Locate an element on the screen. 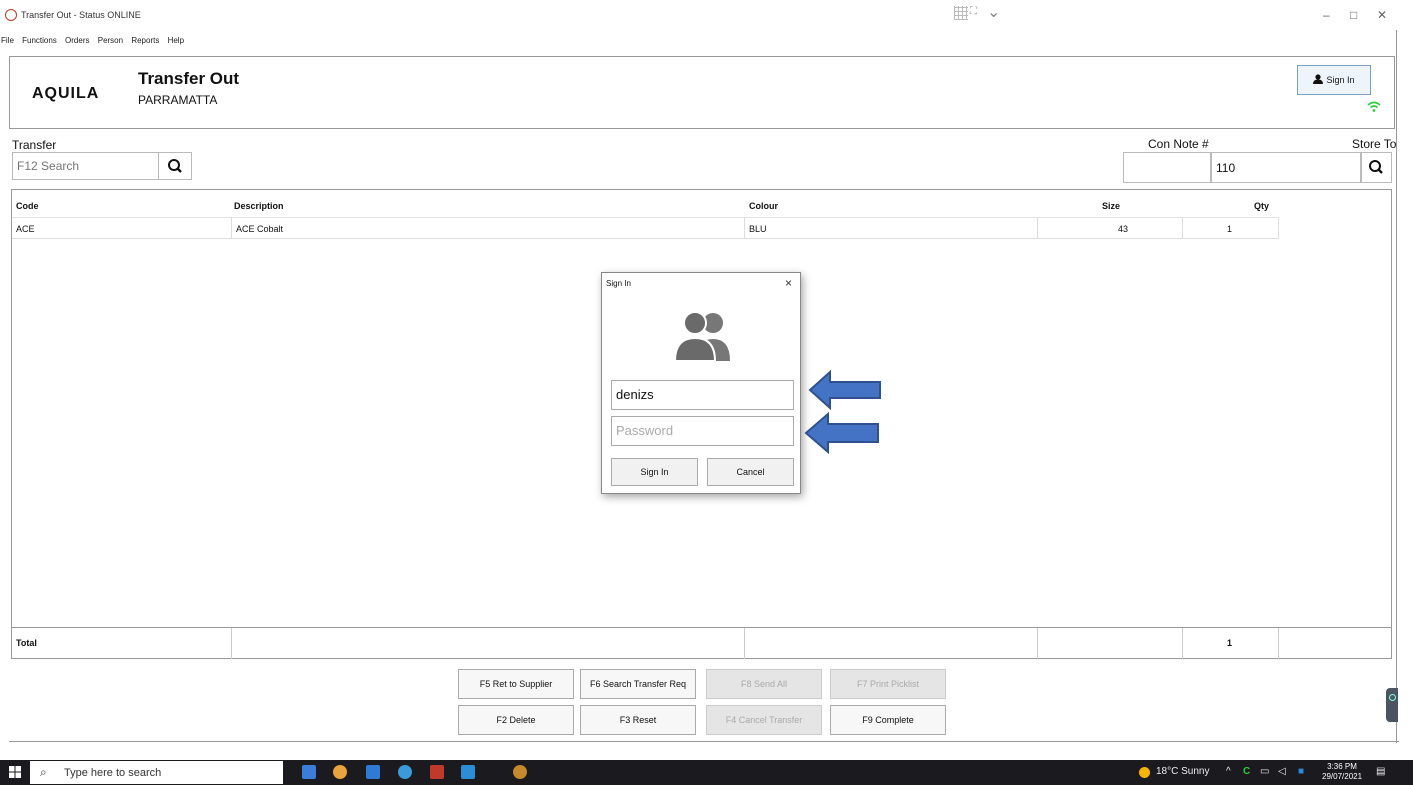 The image size is (1413, 785). menu-help: Help is located at coordinates (176, 40).